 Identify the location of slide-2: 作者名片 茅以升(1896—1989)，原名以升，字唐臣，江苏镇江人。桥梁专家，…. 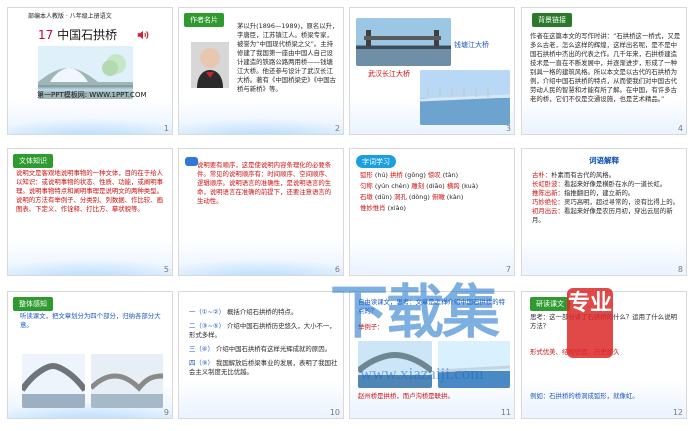
(261, 71).